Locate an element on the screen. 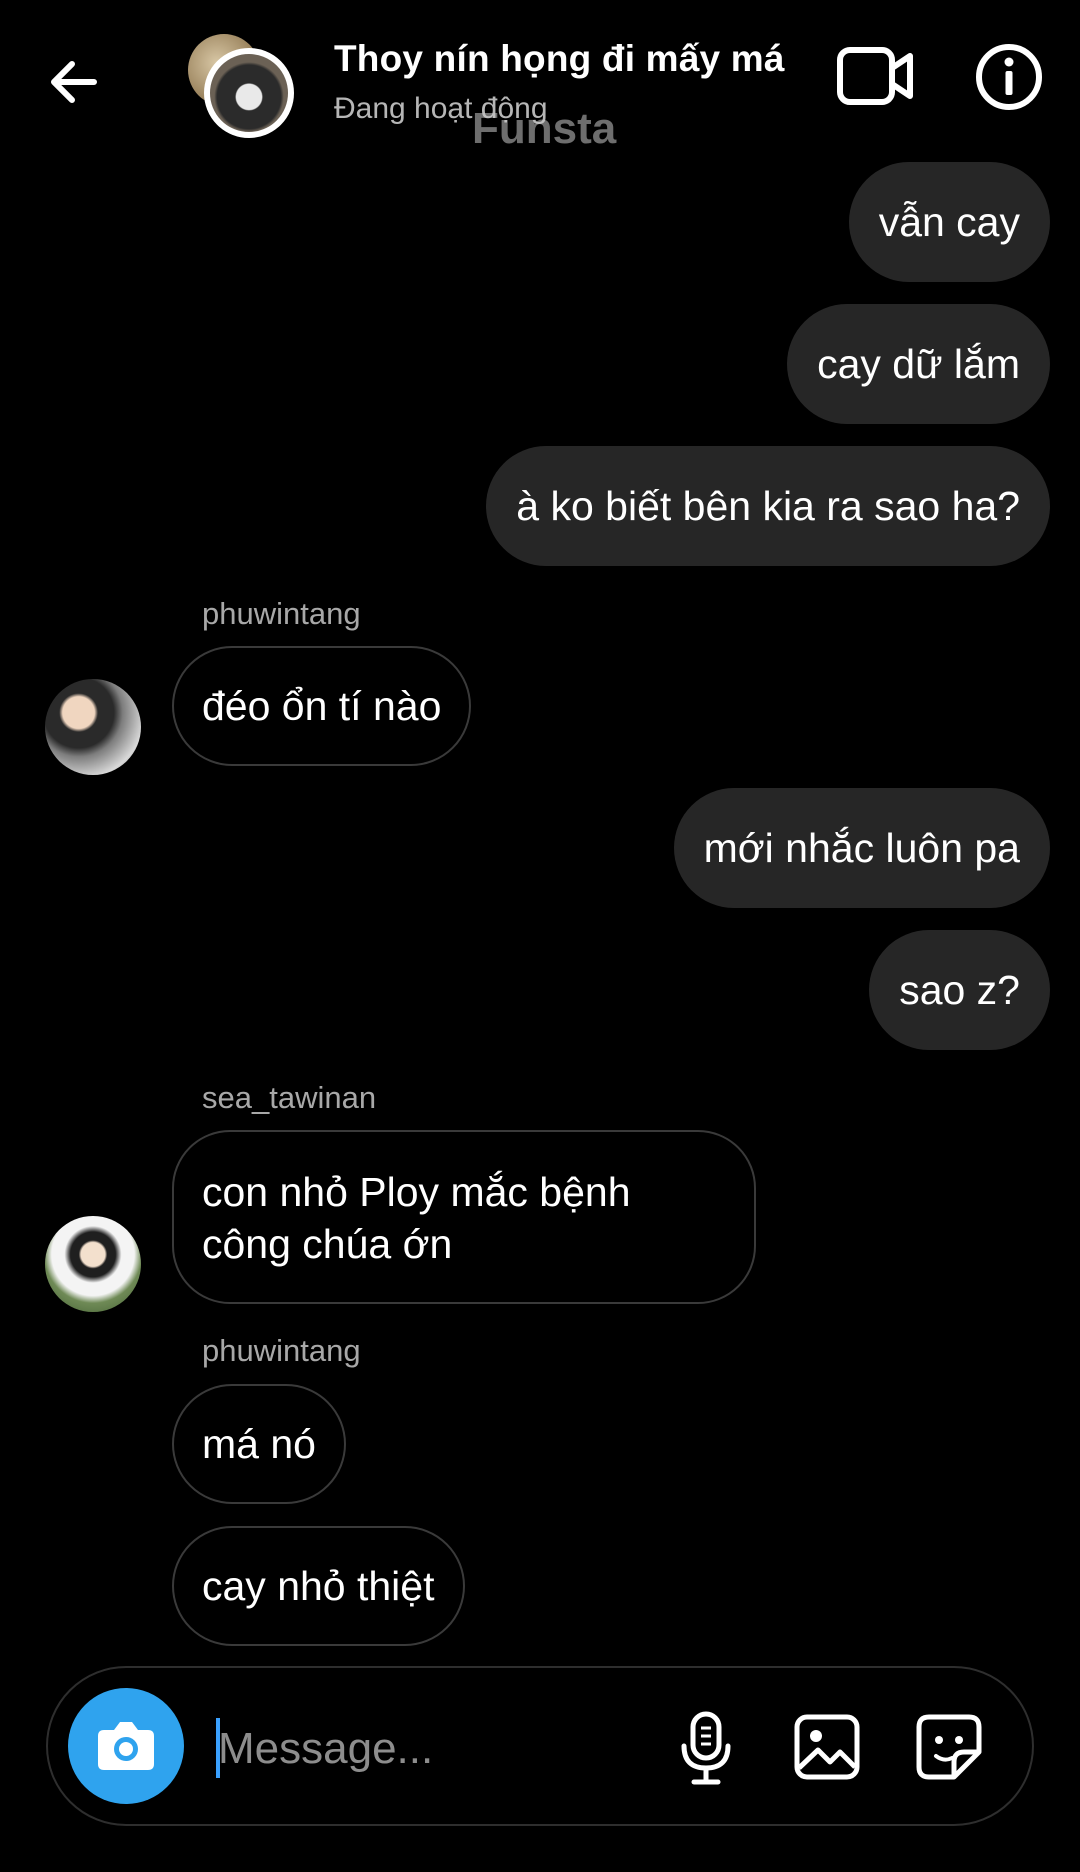 Image resolution: width=1080 pixels, height=1872 pixels. watermark: Funsta is located at coordinates (544, 128).